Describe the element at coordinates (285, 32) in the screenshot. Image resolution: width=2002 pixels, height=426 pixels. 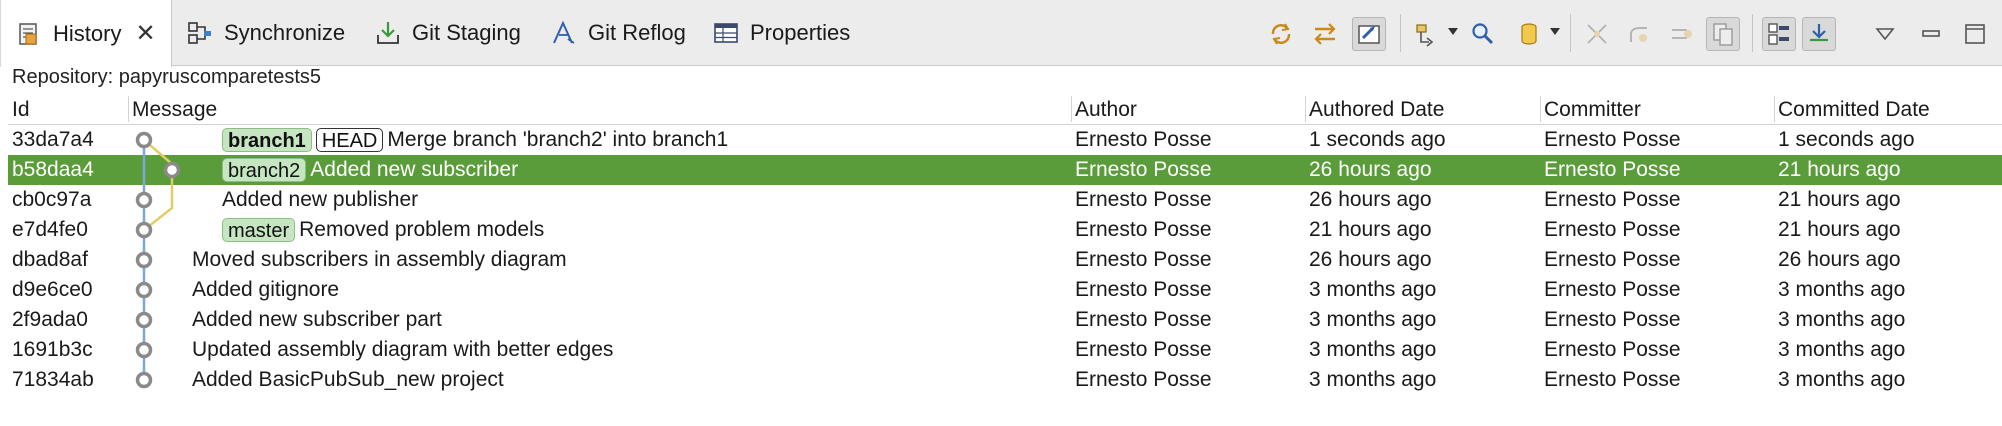
I see `tab-synchronize-label: Synchronize` at that location.